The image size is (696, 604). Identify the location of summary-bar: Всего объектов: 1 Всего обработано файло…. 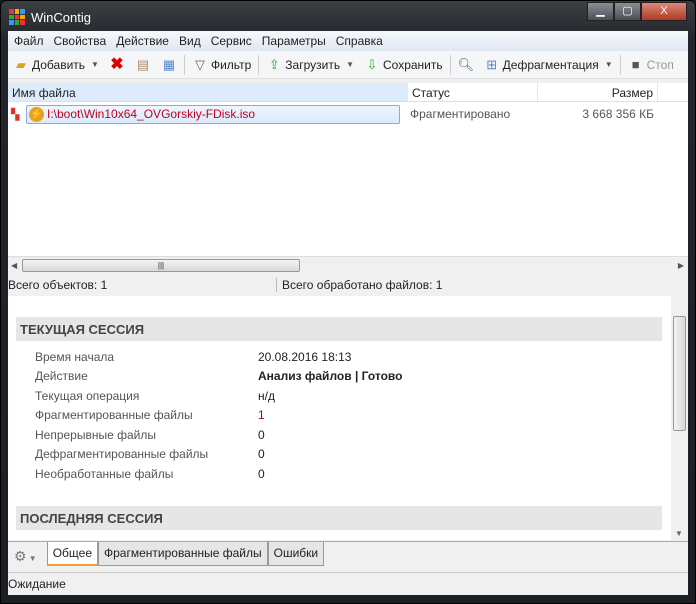
(348, 285).